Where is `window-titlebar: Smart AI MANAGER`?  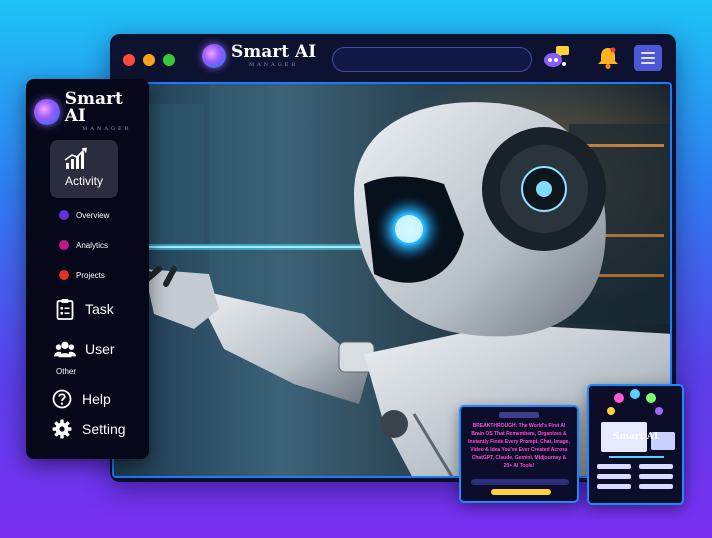 window-titlebar: Smart AI MANAGER is located at coordinates (393, 58).